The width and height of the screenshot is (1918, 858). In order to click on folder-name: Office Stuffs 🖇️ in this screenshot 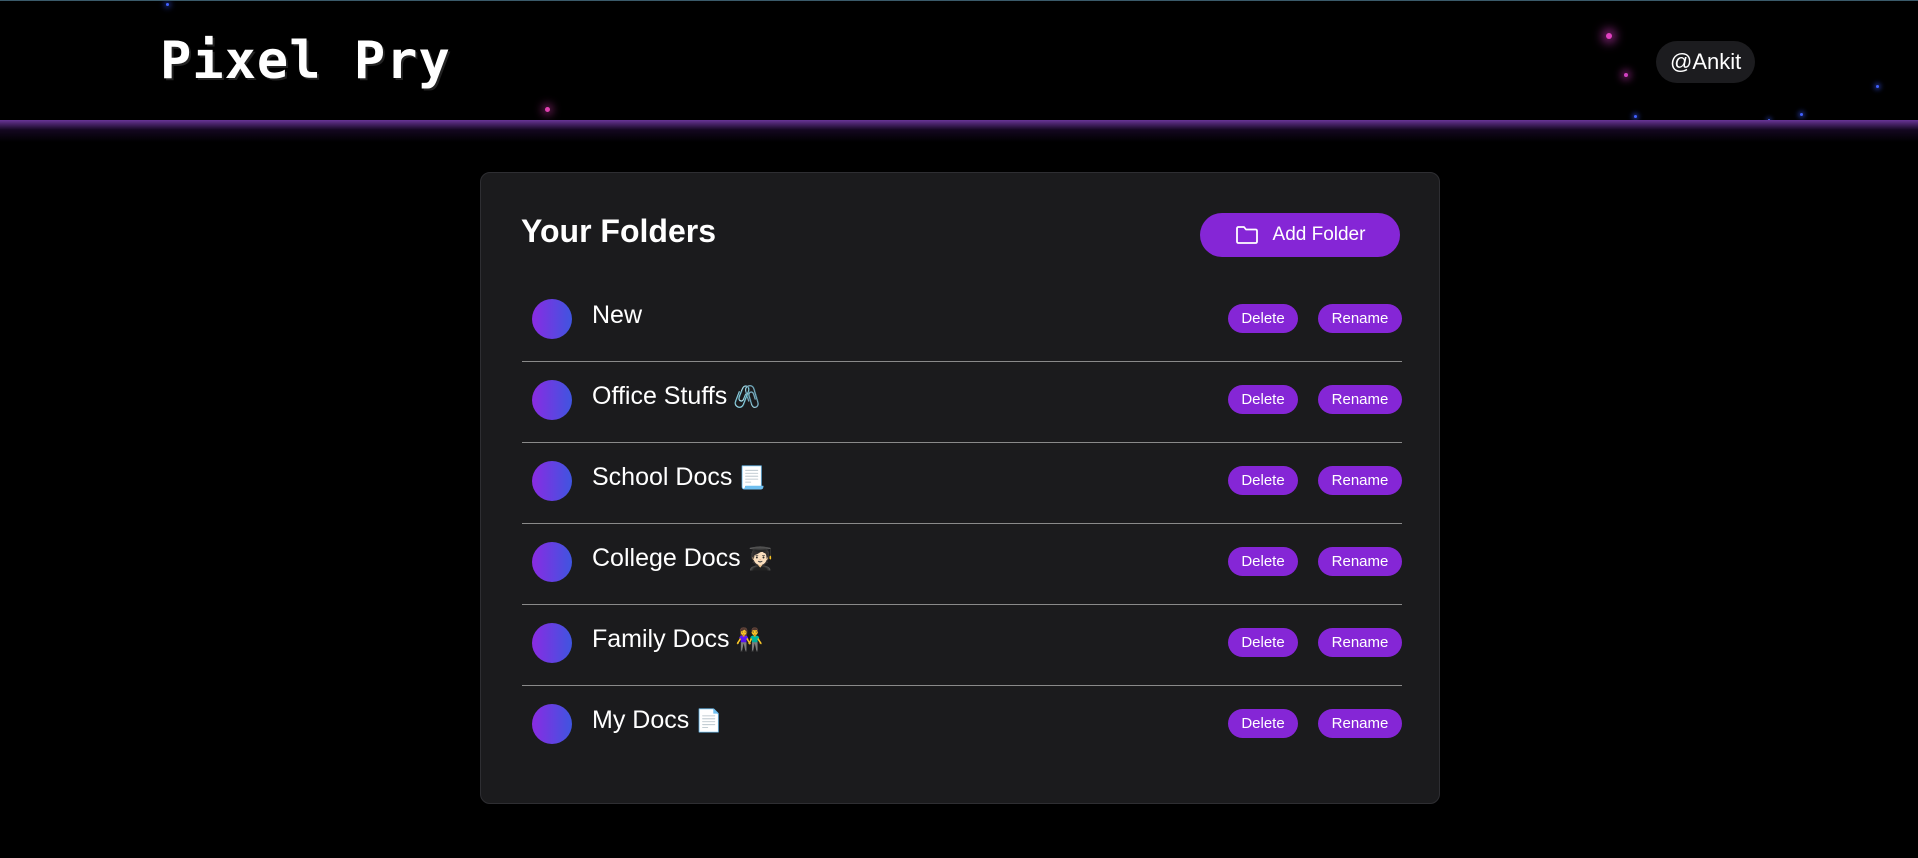, I will do `click(676, 396)`.